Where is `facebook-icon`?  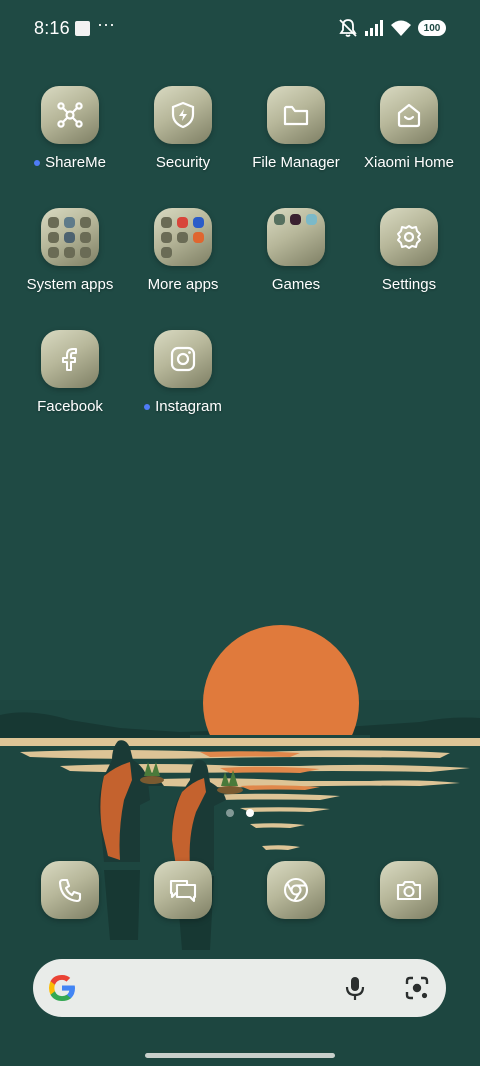 facebook-icon is located at coordinates (70, 359).